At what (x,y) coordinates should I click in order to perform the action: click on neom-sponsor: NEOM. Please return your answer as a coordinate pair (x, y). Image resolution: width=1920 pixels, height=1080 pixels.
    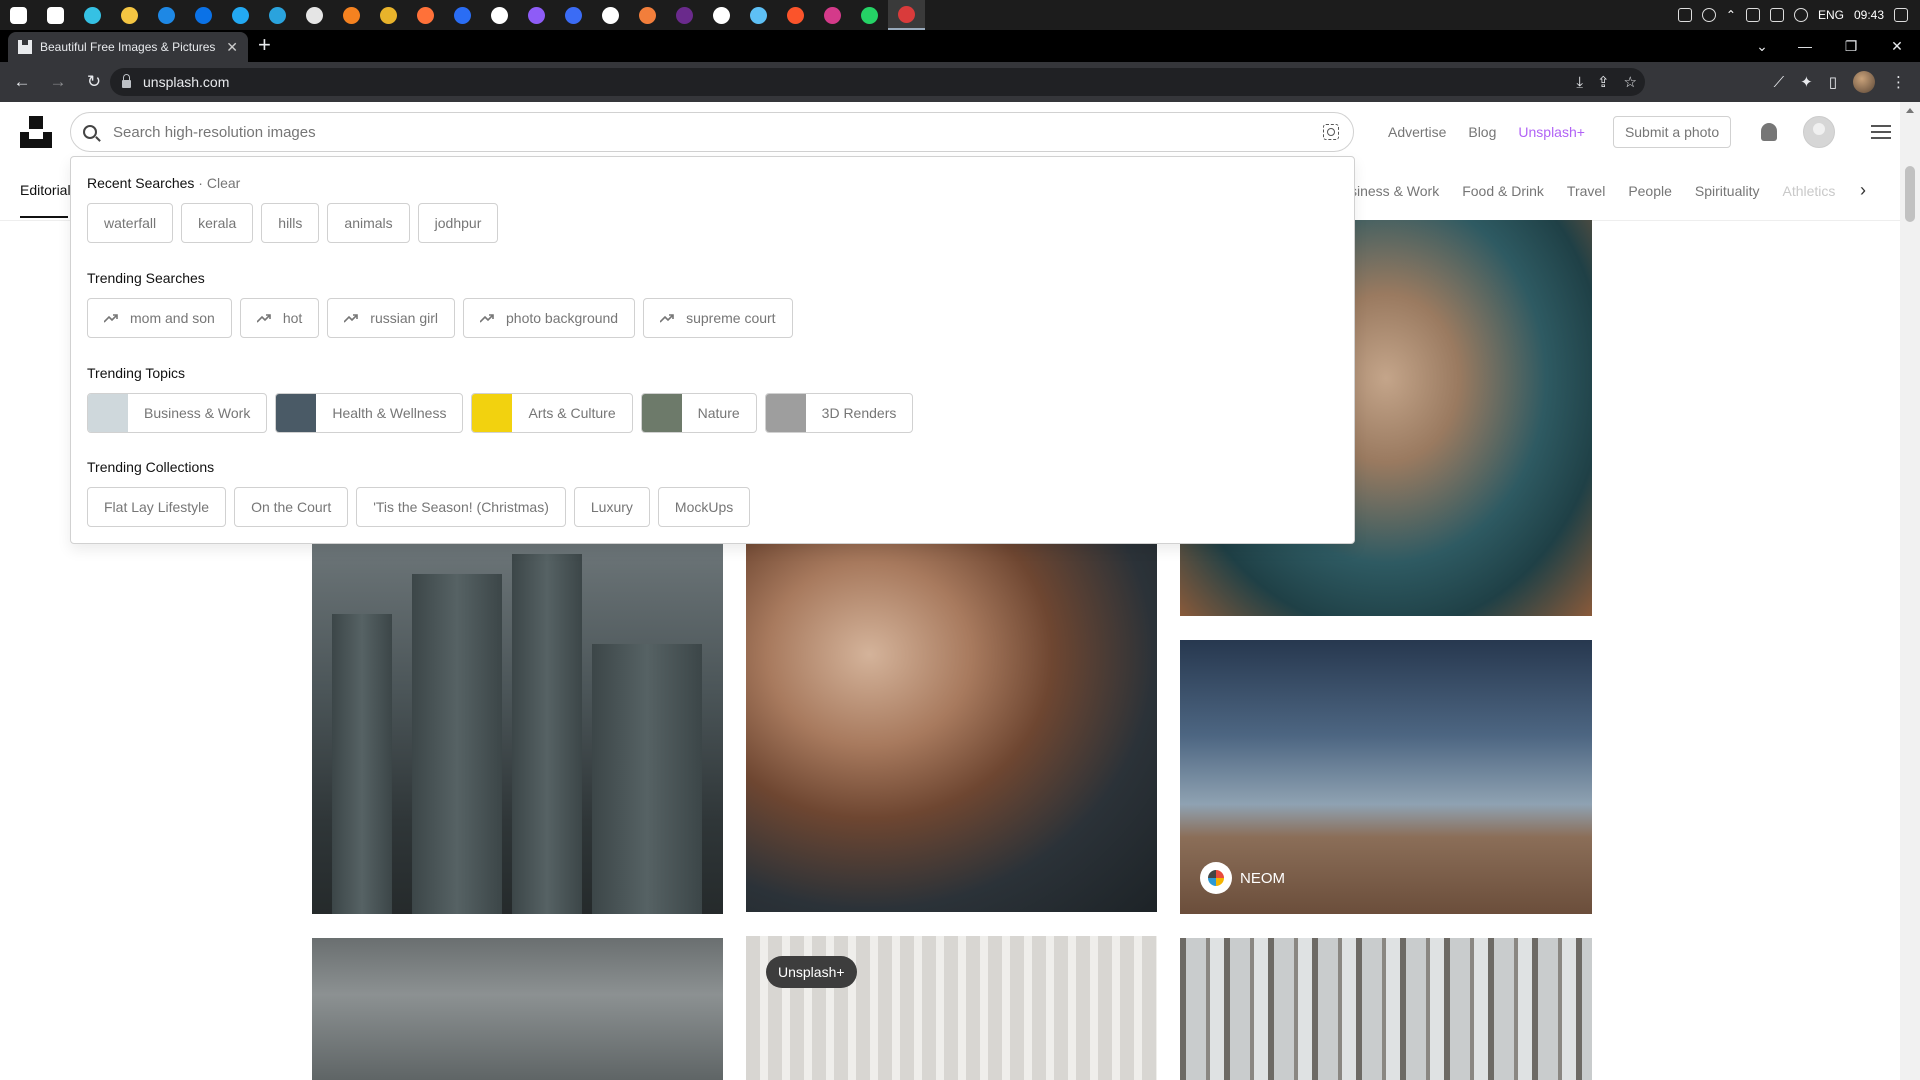
    Looking at the image, I should click on (1242, 878).